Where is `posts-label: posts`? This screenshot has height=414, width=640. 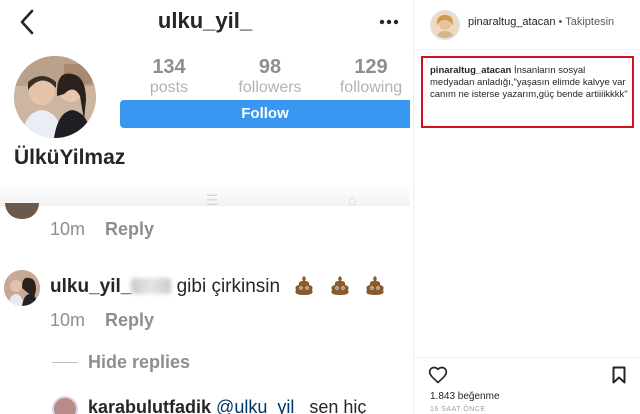
posts-label: posts is located at coordinates (169, 87).